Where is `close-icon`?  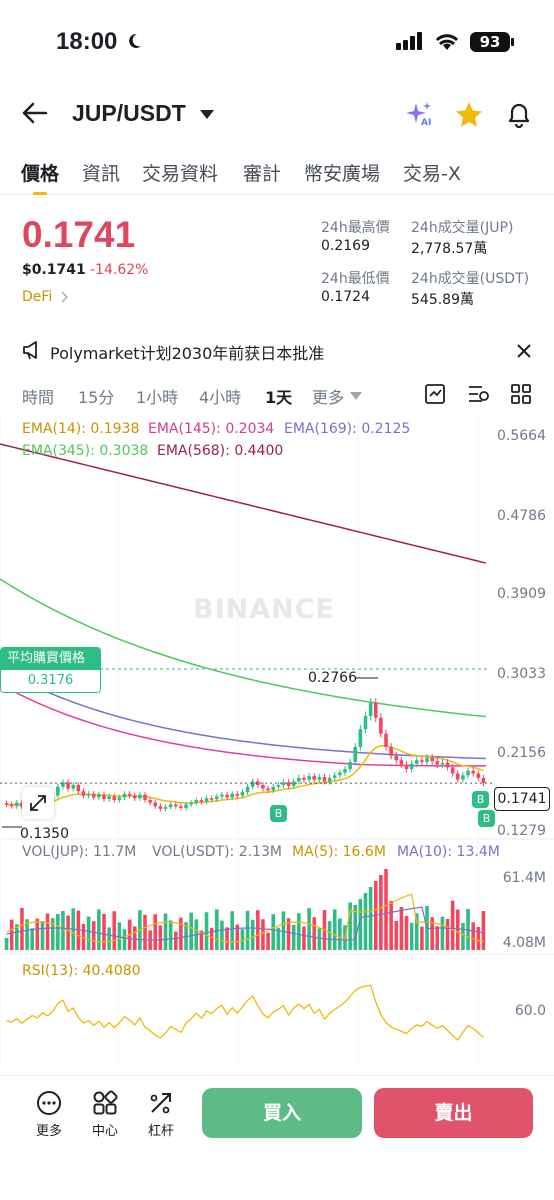
close-icon is located at coordinates (524, 351).